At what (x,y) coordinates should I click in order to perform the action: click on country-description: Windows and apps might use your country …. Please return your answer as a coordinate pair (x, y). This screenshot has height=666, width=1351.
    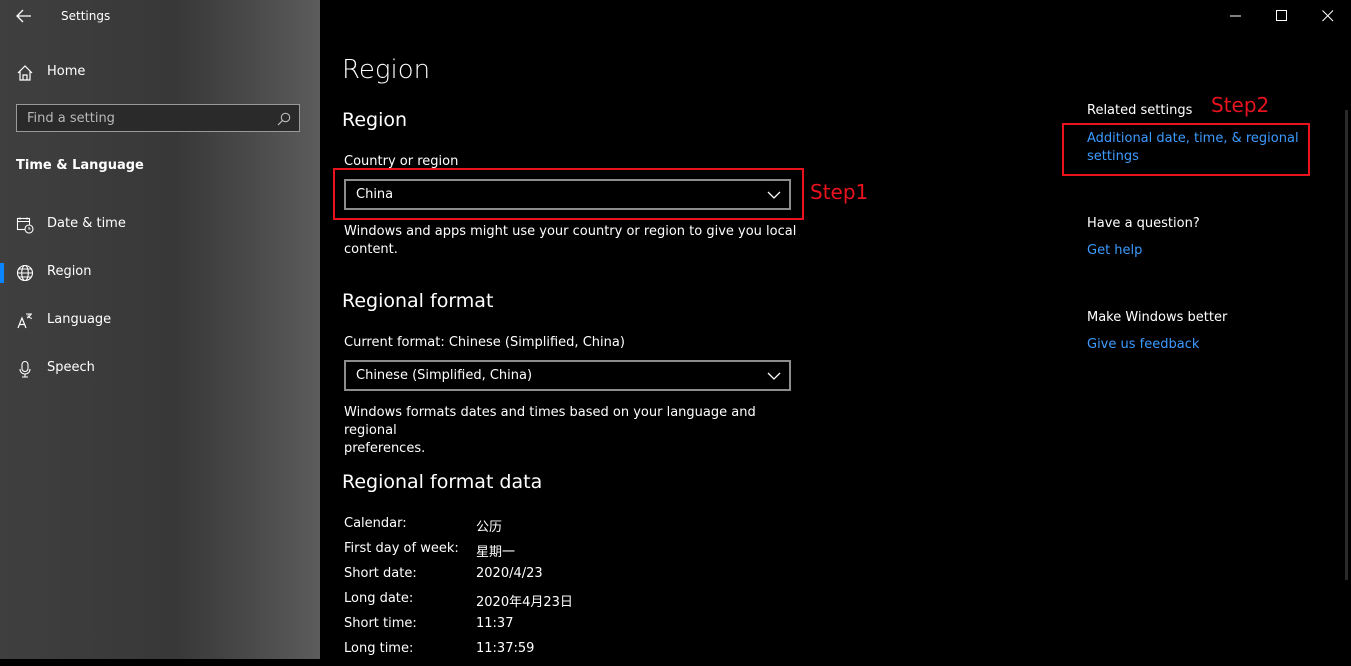
    Looking at the image, I should click on (574, 241).